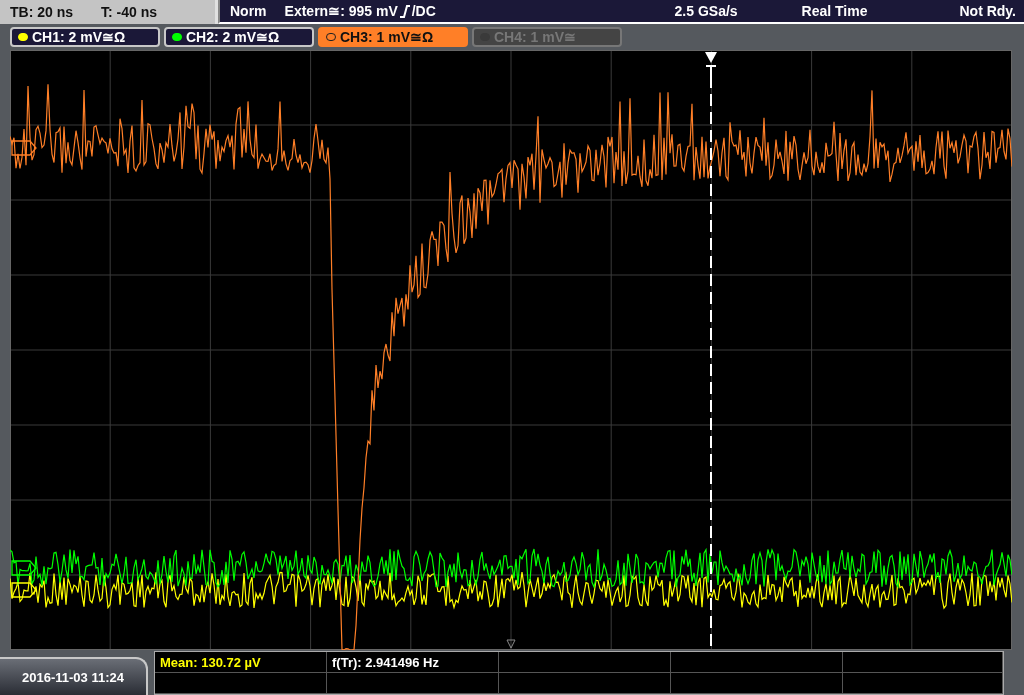 This screenshot has width=1024, height=695. Describe the element at coordinates (834, 11) in the screenshot. I see `acquisition-label: Real Time` at that location.